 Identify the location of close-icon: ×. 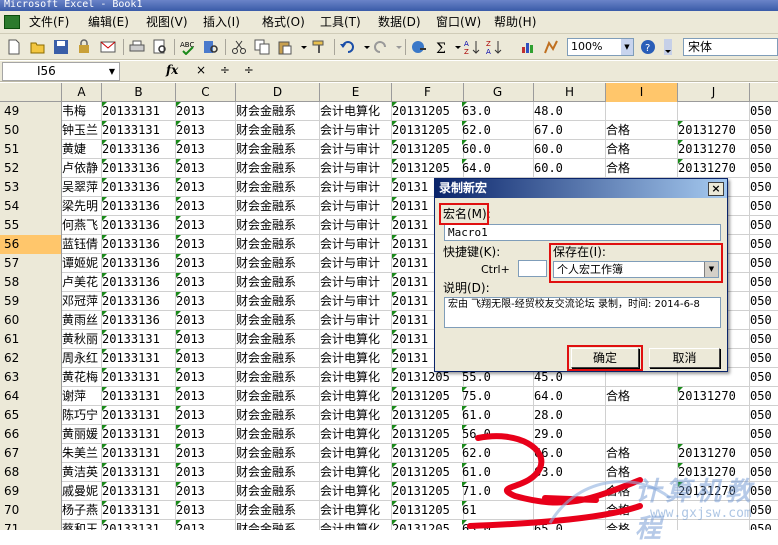
(716, 189).